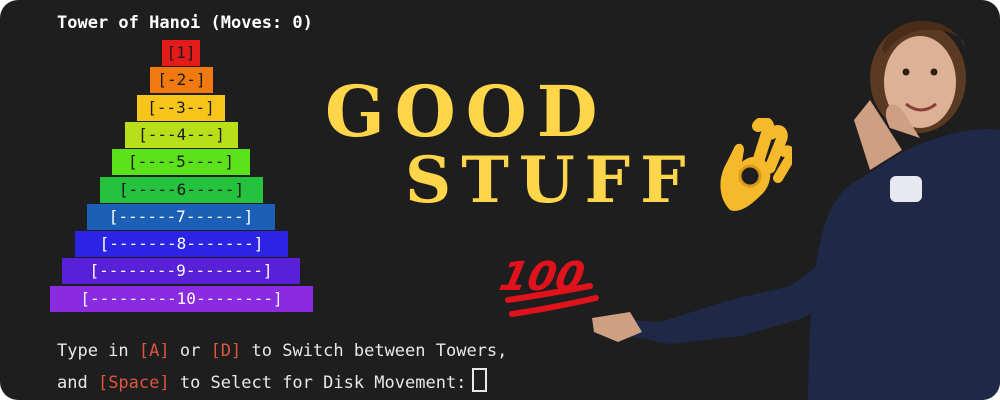 This screenshot has height=400, width=1000. Describe the element at coordinates (190, 351) in the screenshot. I see `instruction-text: or` at that location.